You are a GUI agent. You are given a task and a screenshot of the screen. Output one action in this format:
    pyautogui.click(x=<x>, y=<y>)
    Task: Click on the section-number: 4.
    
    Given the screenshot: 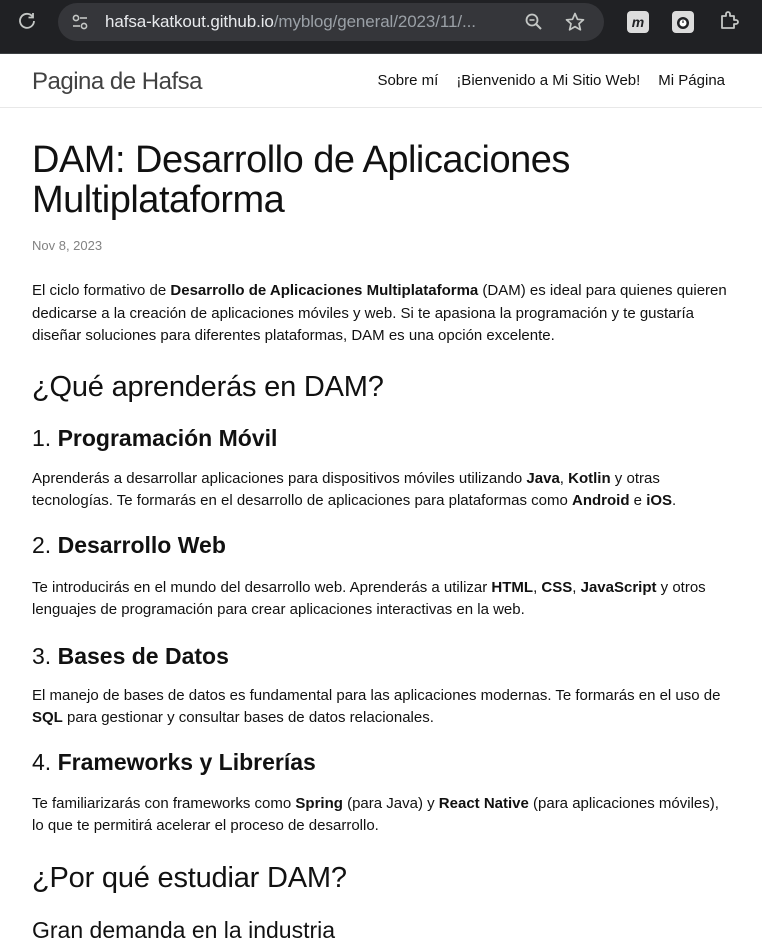 What is the action you would take?
    pyautogui.click(x=45, y=761)
    